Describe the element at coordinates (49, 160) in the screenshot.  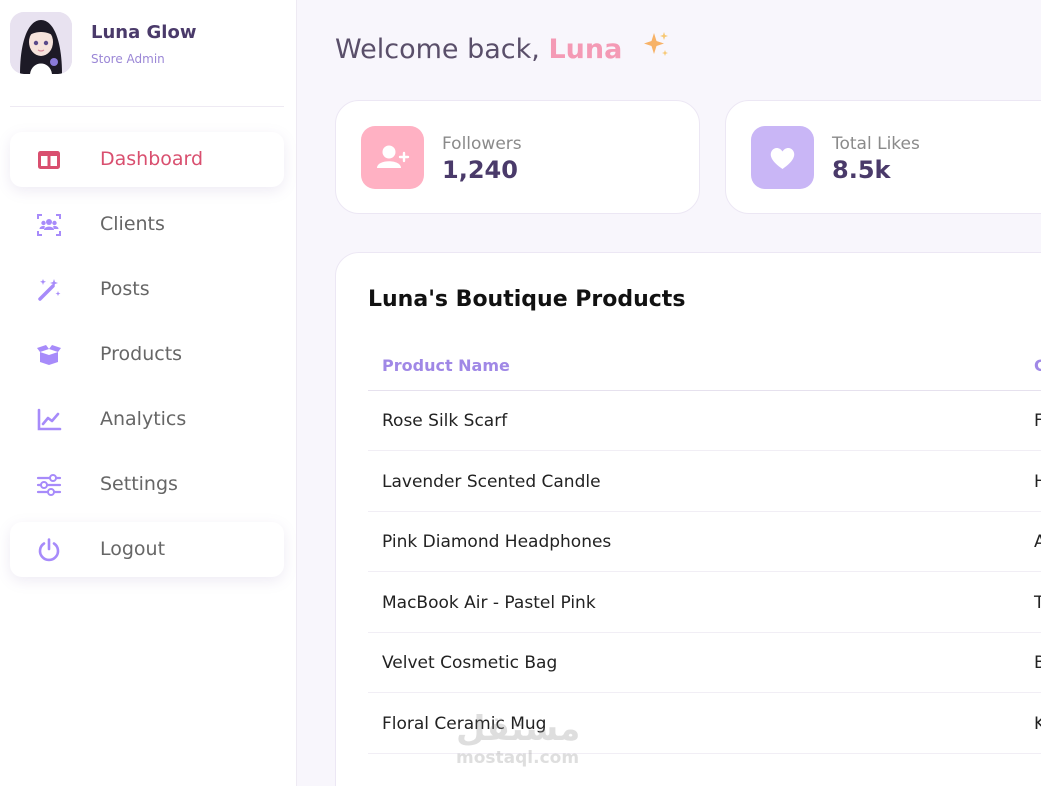
I see `columns-icon` at that location.